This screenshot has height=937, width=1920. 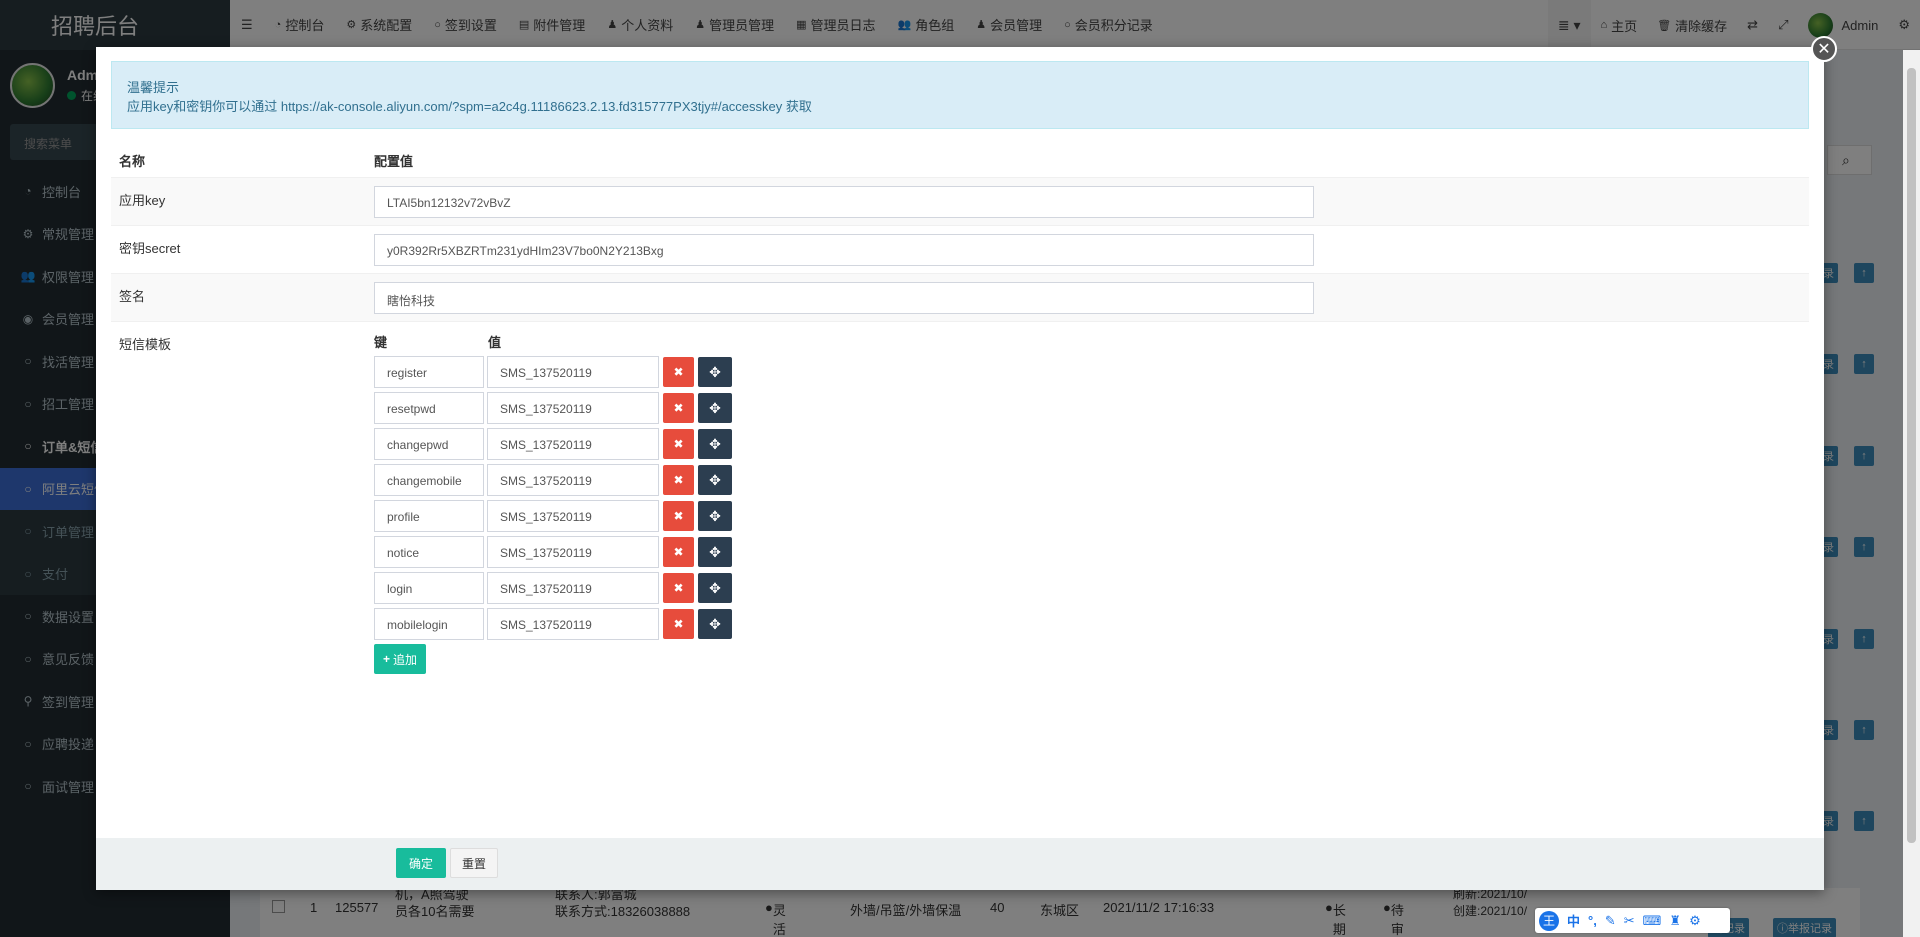 What do you see at coordinates (429, 480) in the screenshot?
I see `template-key-input: changemobile` at bounding box center [429, 480].